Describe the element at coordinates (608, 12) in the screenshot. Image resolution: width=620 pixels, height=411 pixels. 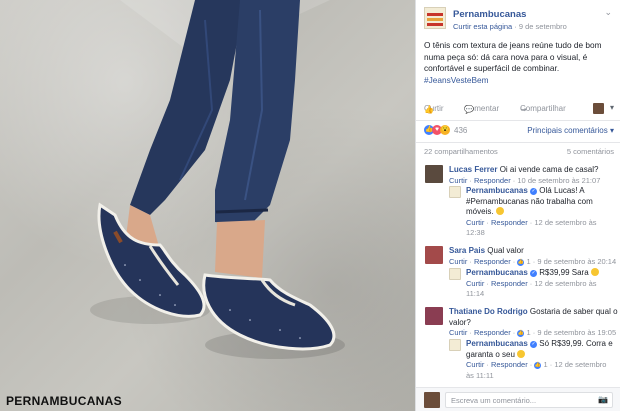
I see `chevron-down-icon: ⌄` at that location.